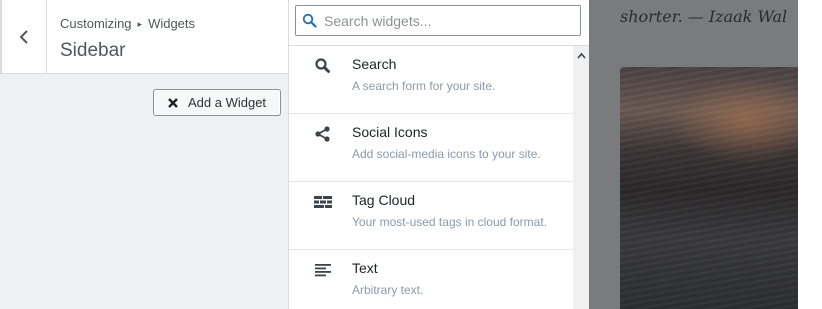 The height and width of the screenshot is (309, 822). What do you see at coordinates (227, 102) in the screenshot?
I see `add-widget-label: Add a Widget` at bounding box center [227, 102].